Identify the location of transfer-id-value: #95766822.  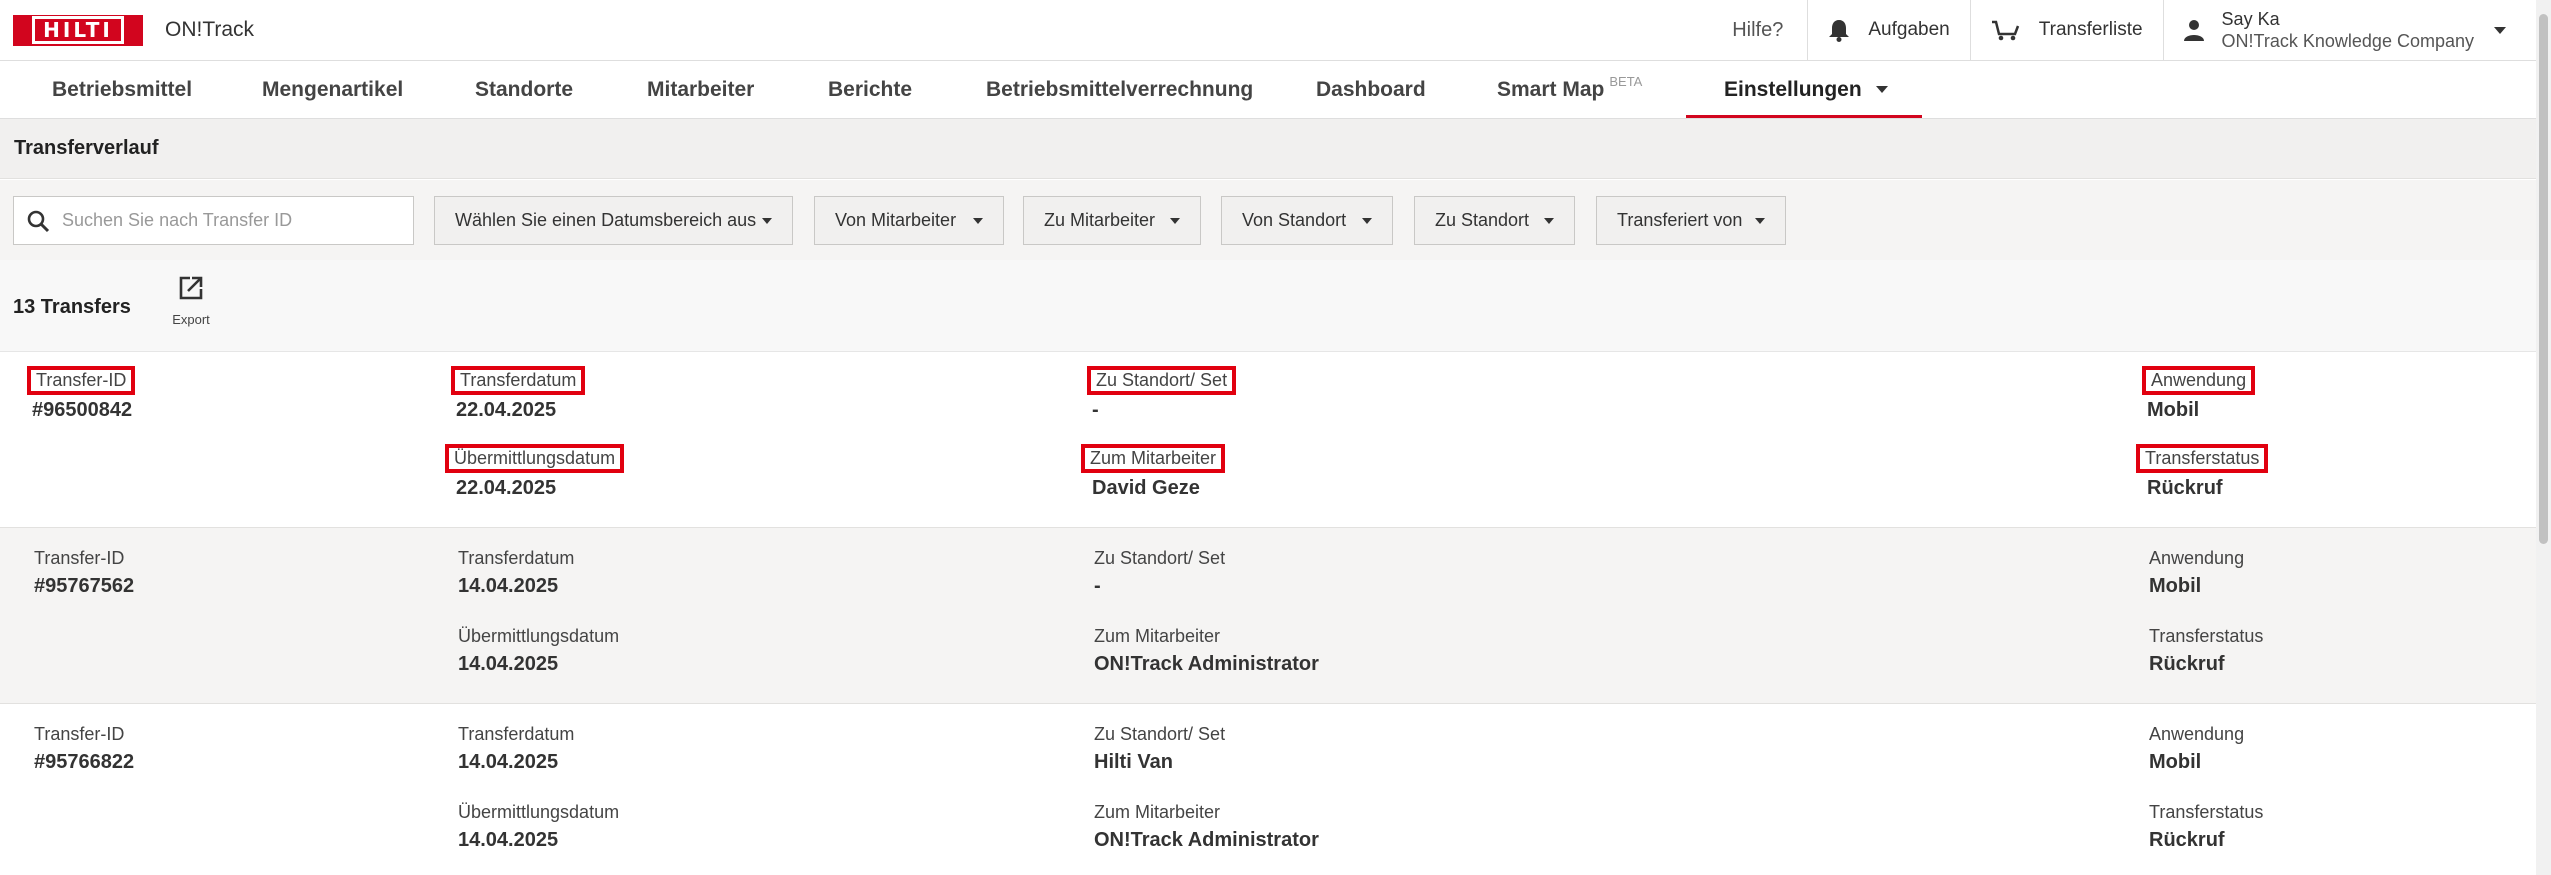
(84, 762).